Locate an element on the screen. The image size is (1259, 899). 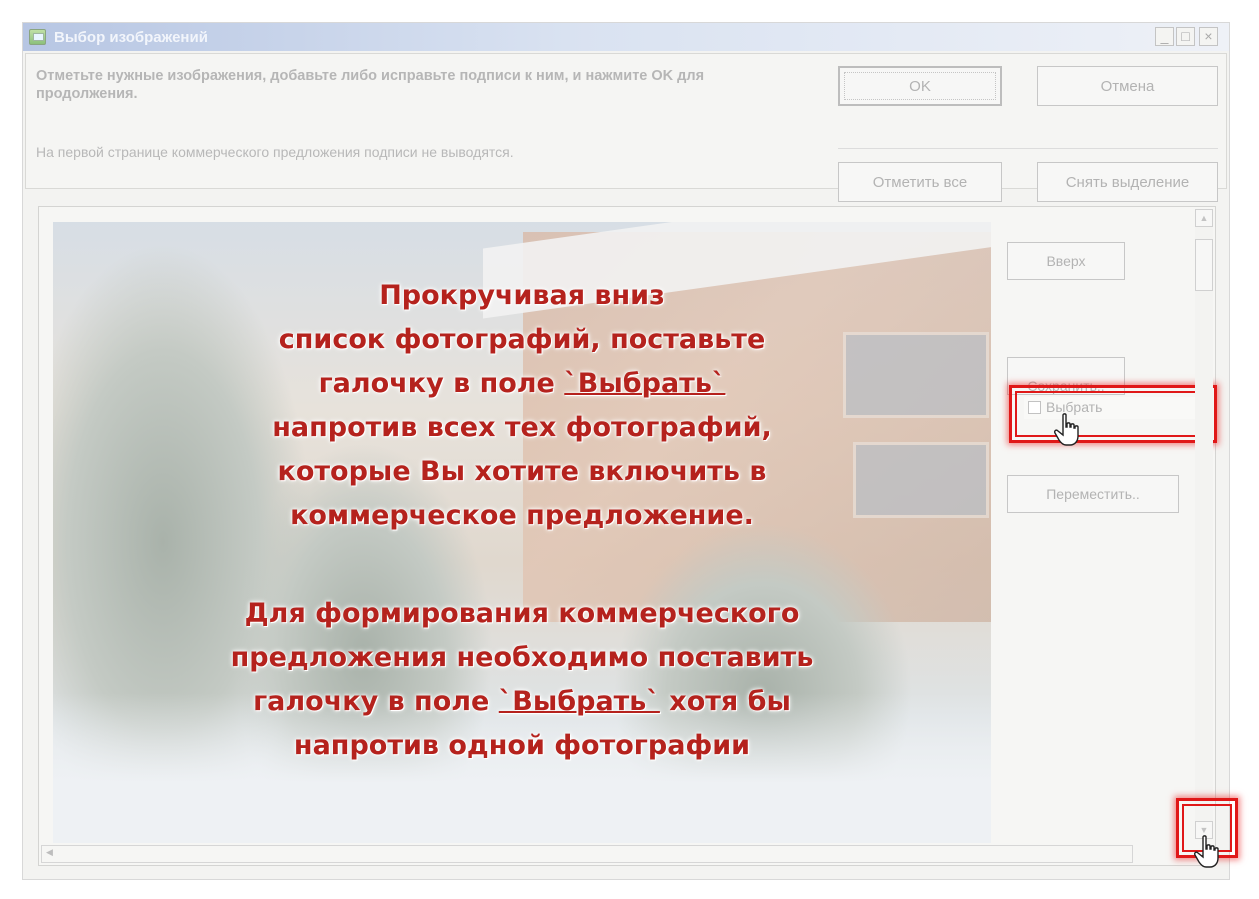
scroll-down-highlight is located at coordinates (1207, 828).